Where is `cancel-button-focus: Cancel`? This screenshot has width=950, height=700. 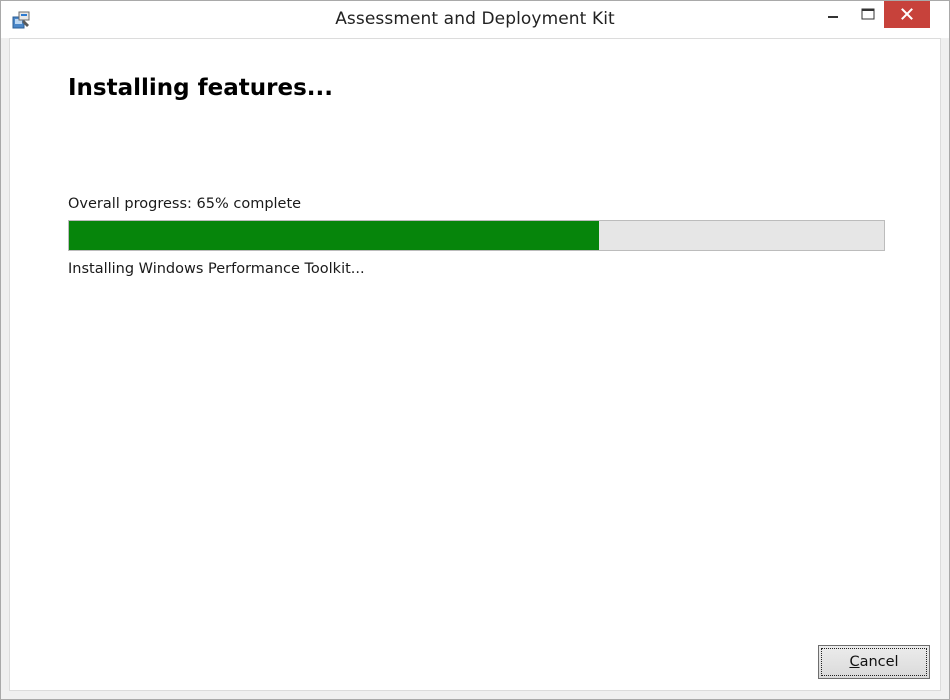 cancel-button-focus: Cancel is located at coordinates (874, 662).